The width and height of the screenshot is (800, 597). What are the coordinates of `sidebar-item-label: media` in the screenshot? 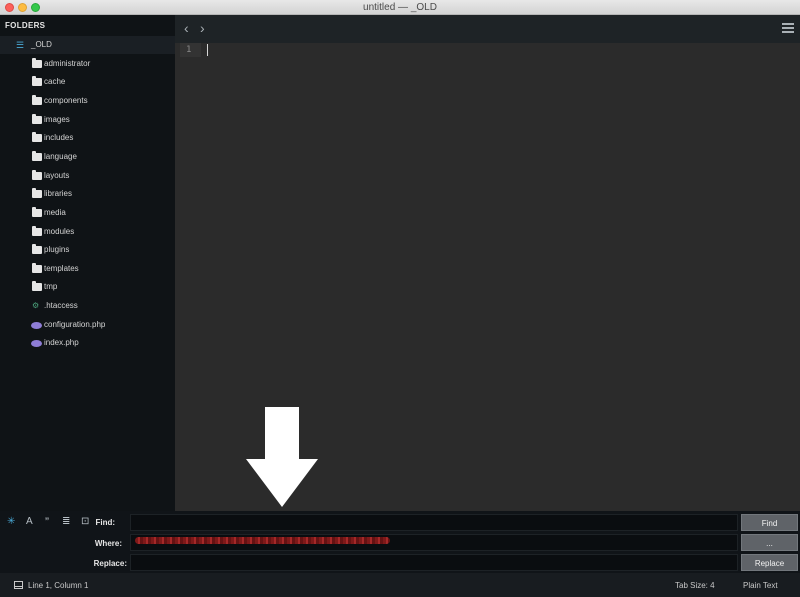 It's located at (55, 212).